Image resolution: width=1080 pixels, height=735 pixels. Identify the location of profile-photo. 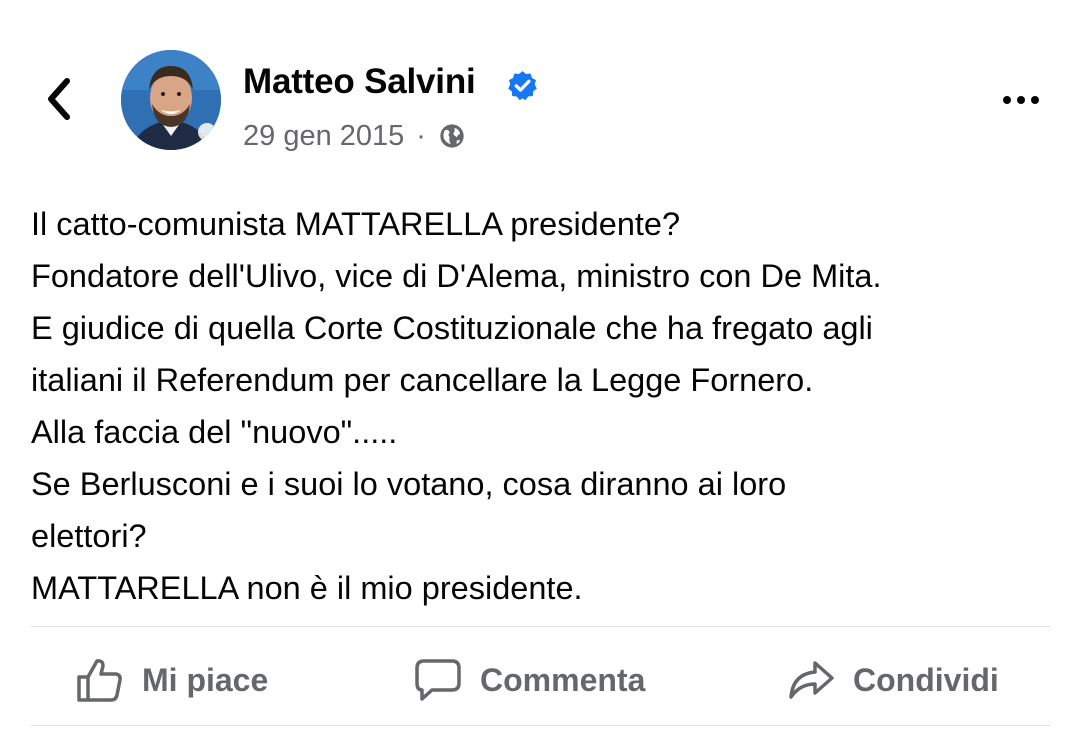
(171, 100).